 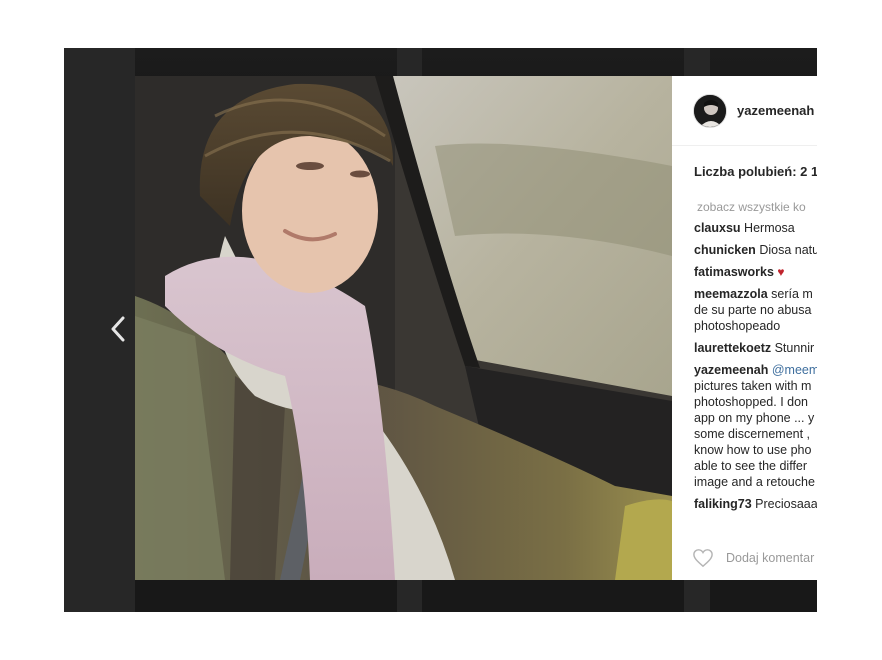 I want to click on comment-text: Preciosaaa, so click(x=786, y=504).